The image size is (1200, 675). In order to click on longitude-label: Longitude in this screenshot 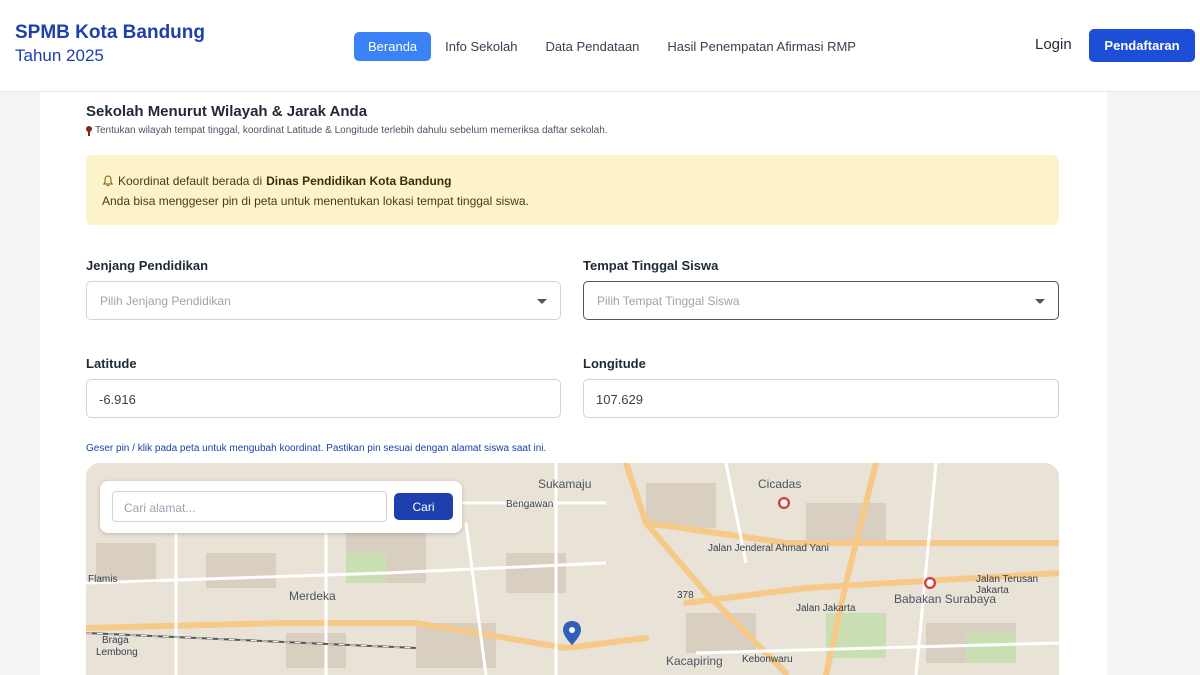, I will do `click(614, 363)`.